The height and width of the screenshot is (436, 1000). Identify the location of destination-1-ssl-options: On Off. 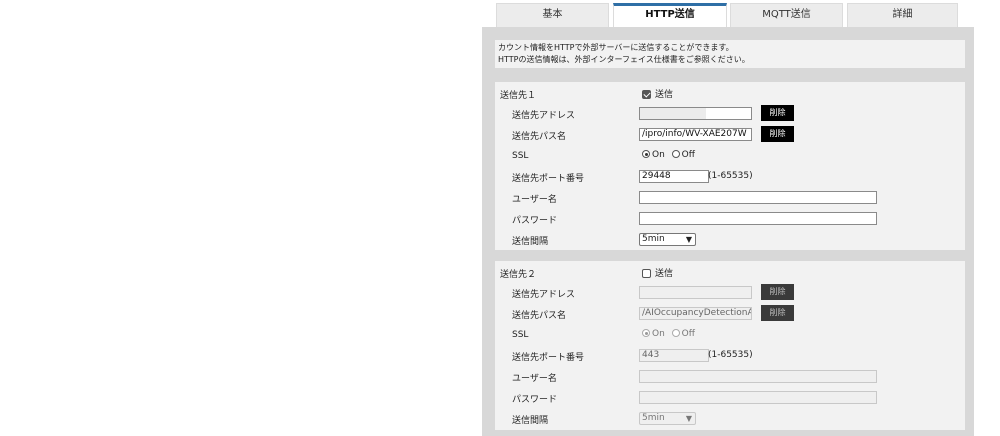
(668, 155).